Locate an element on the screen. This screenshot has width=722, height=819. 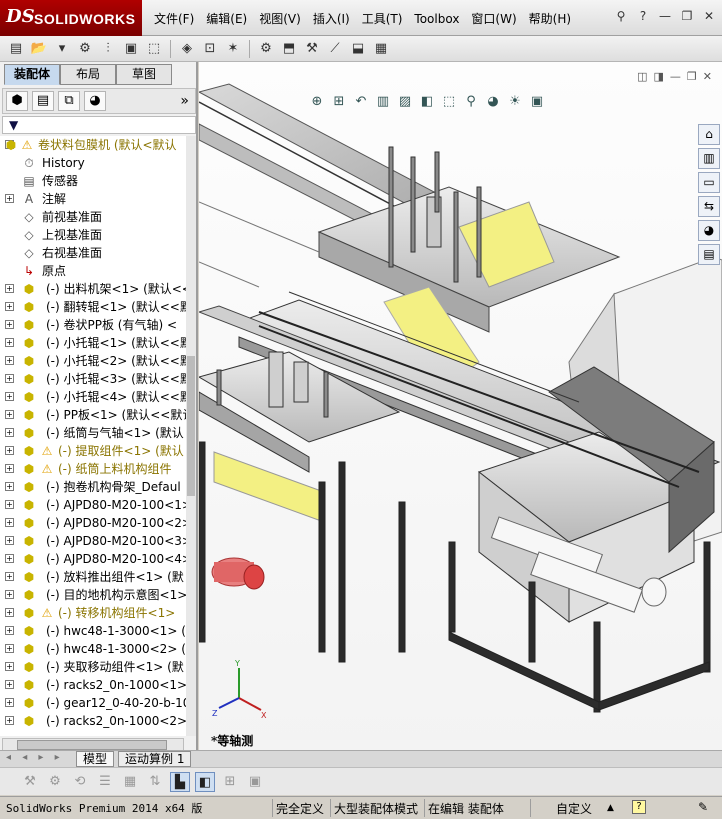
tool-icon: ⚒ is located at coordinates (30, 782).